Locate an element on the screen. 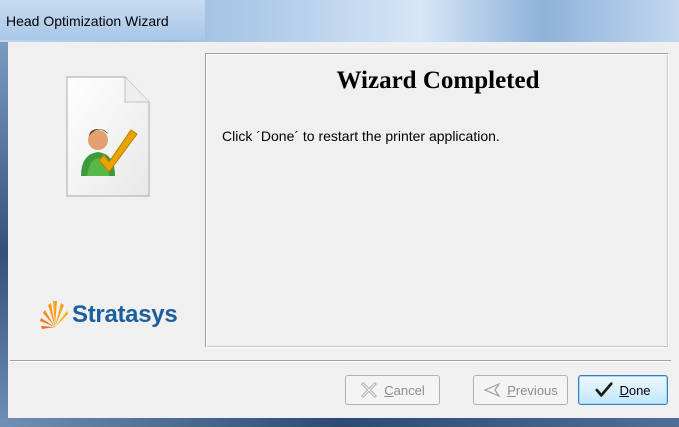  divider is located at coordinates (340, 361).